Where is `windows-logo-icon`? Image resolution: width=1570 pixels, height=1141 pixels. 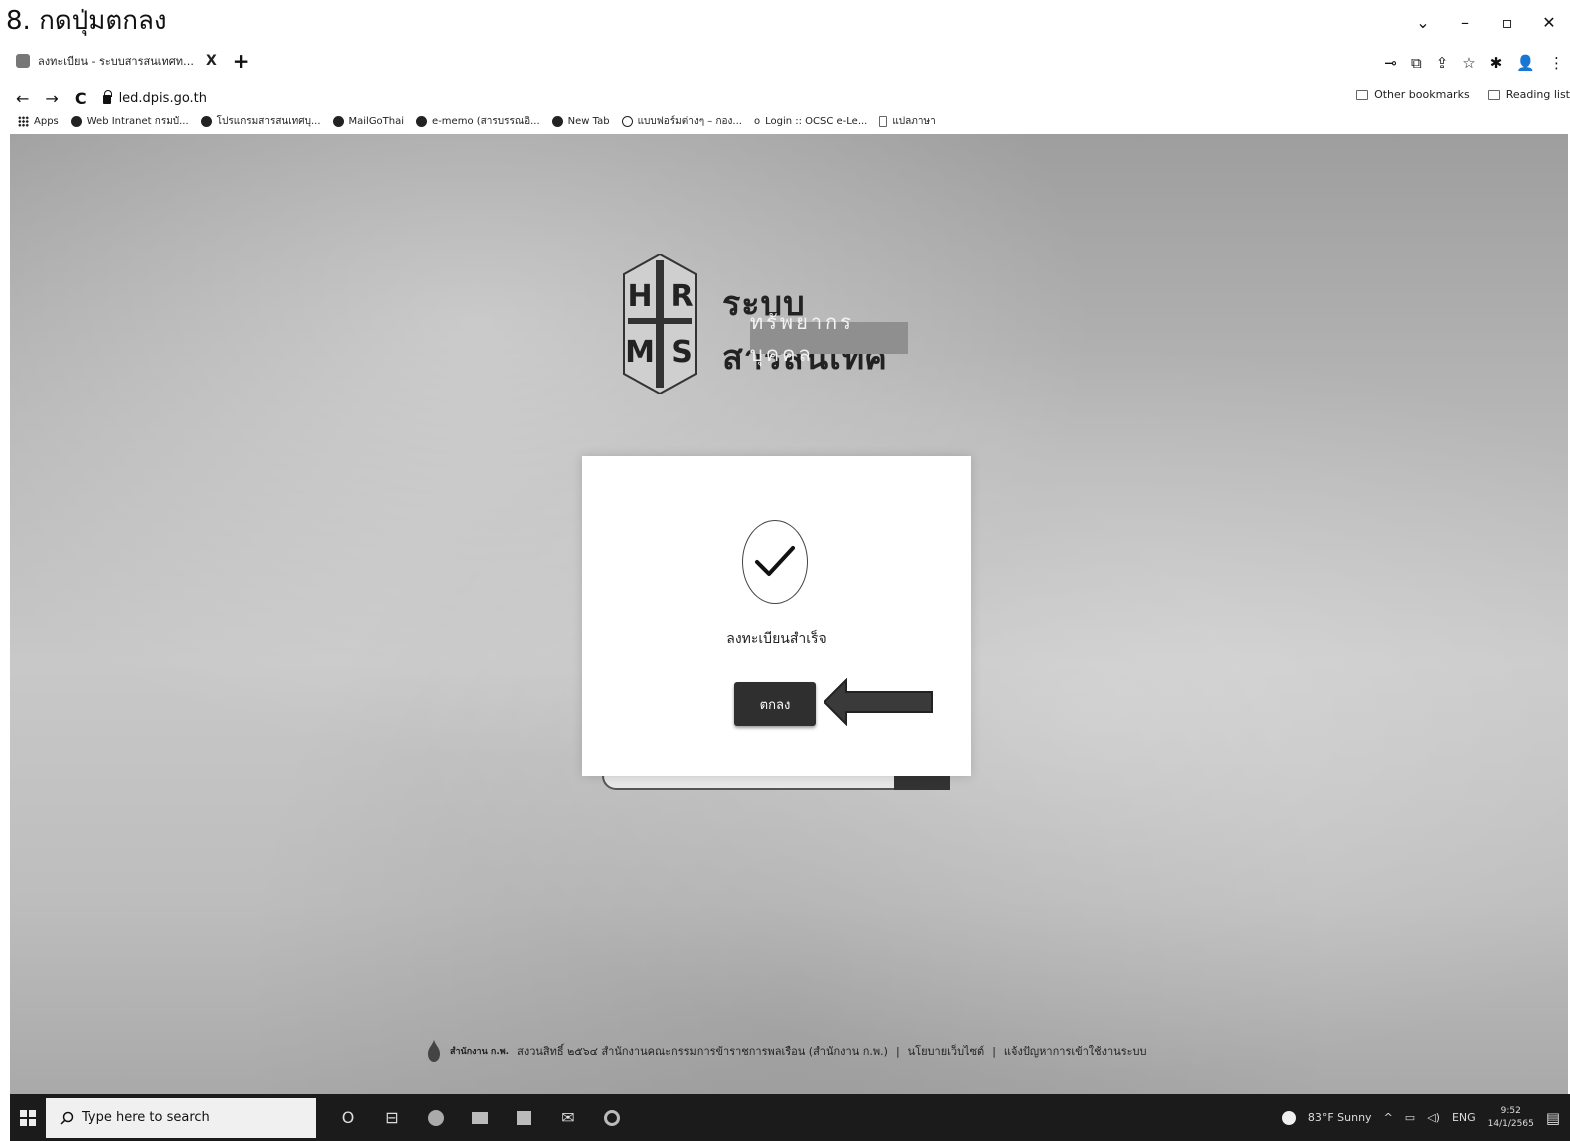 windows-logo-icon is located at coordinates (28, 1117).